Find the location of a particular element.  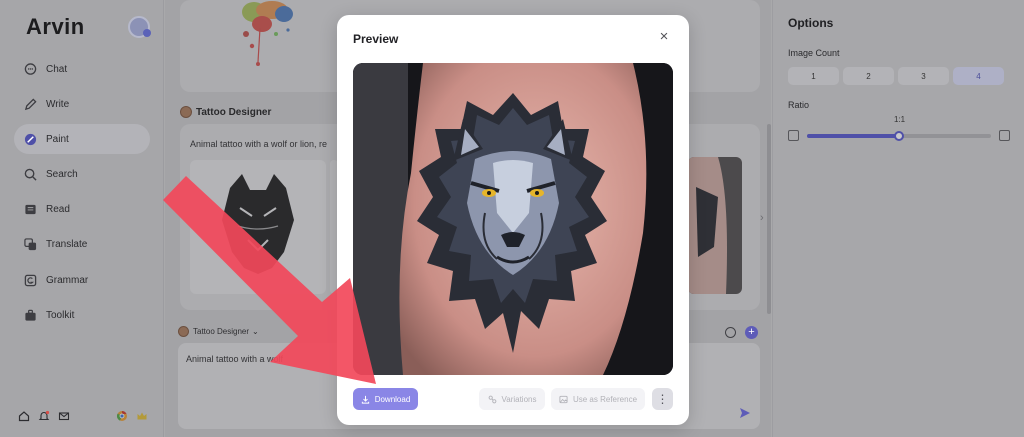

sidebar-item-read: Read is located at coordinates (82, 210).